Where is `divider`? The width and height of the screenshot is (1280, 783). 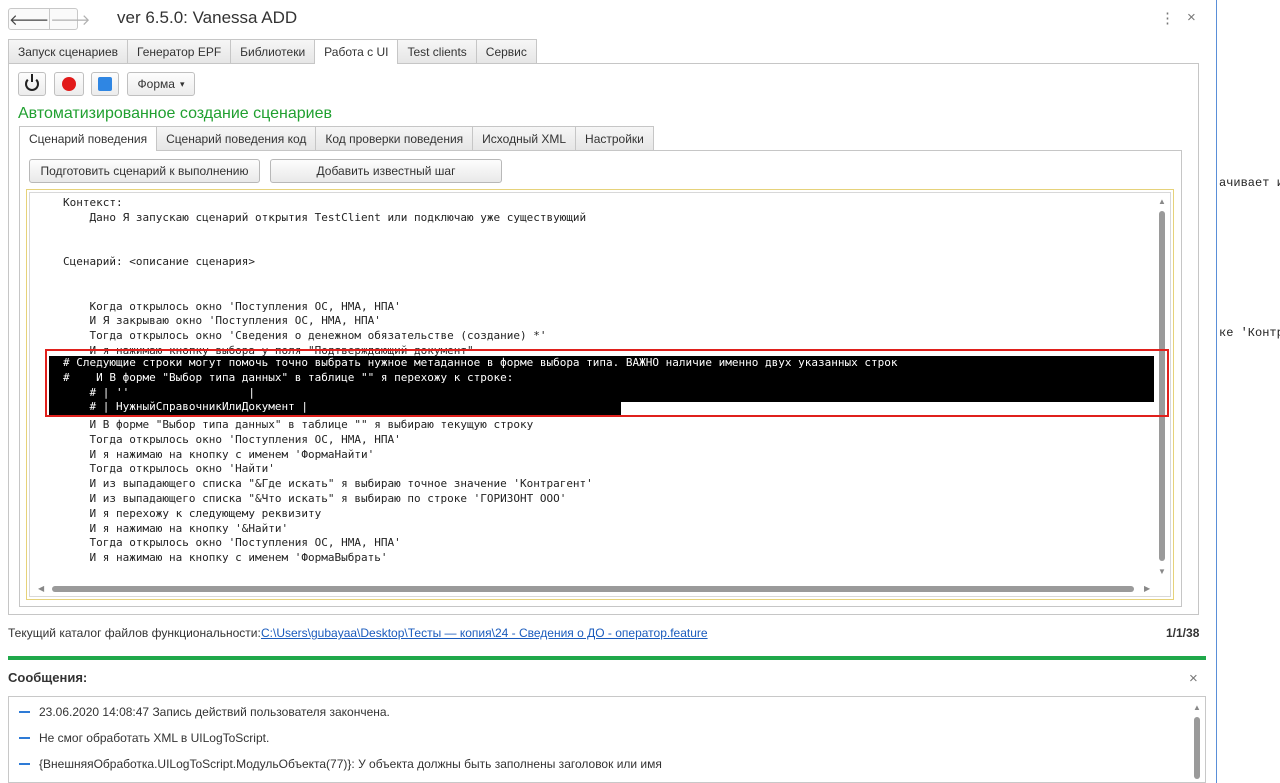
divider is located at coordinates (607, 658).